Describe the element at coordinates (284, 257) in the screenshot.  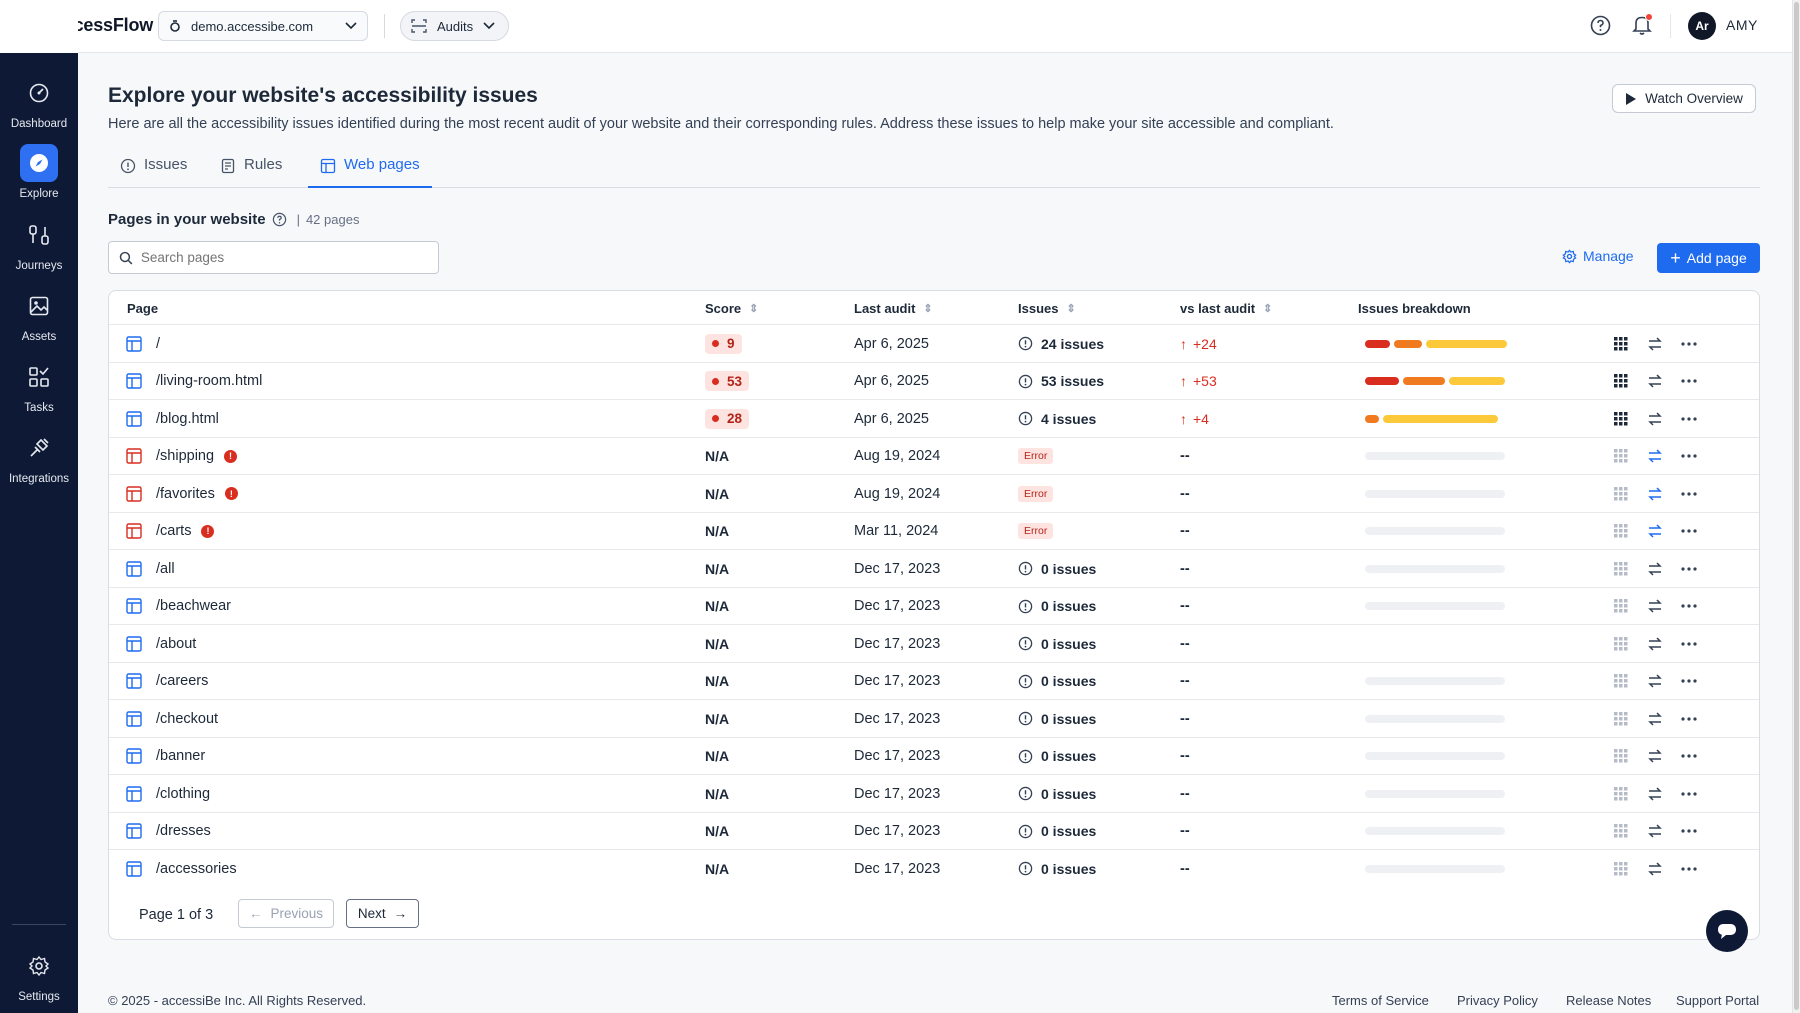
I see `search-input` at that location.